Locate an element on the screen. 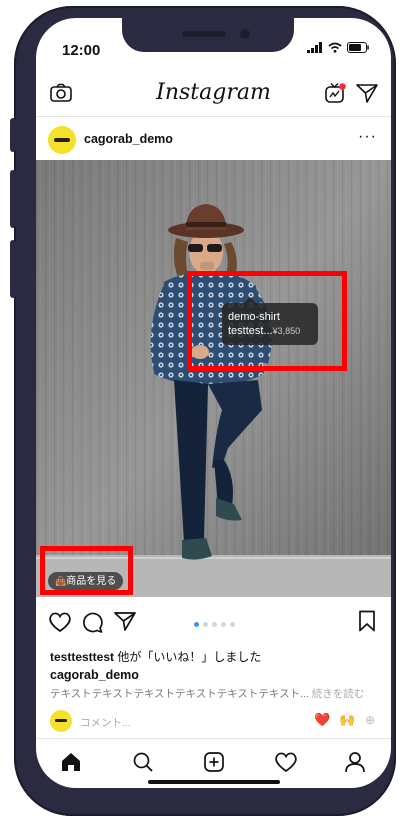 This screenshot has width=408, height=822. volume-up-button is located at coordinates (13, 199).